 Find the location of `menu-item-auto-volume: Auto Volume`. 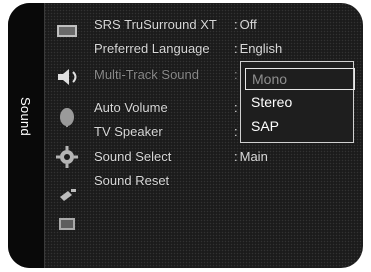

menu-item-auto-volume: Auto Volume is located at coordinates (131, 109).